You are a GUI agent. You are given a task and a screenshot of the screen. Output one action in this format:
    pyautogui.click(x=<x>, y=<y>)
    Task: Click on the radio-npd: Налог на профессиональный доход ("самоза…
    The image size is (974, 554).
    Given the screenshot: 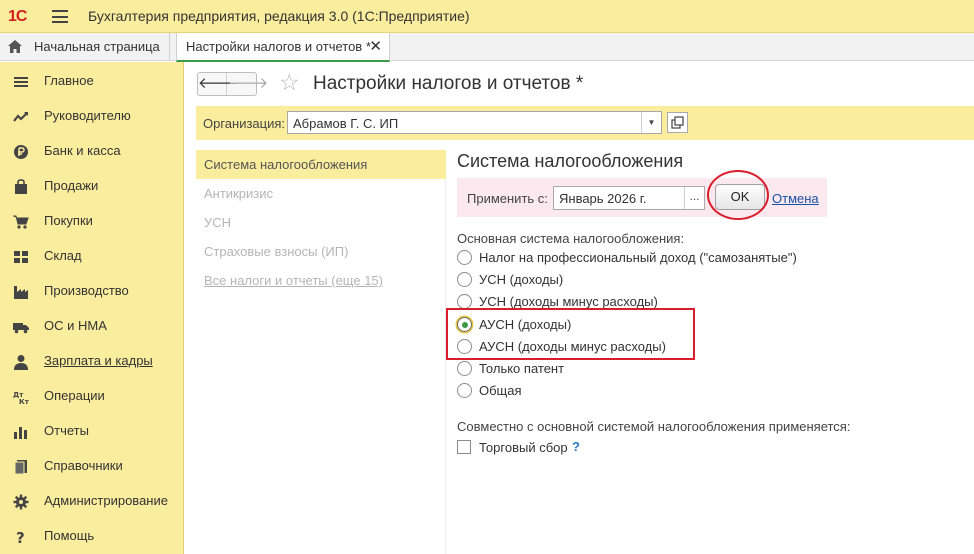 What is the action you would take?
    pyautogui.click(x=667, y=258)
    